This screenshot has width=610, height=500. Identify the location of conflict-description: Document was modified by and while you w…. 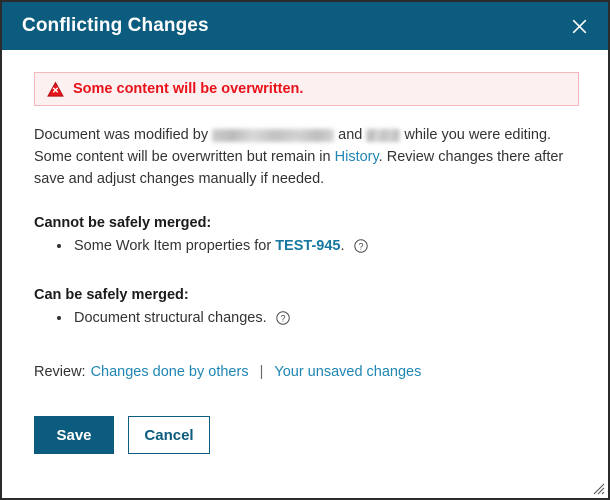
(309, 157).